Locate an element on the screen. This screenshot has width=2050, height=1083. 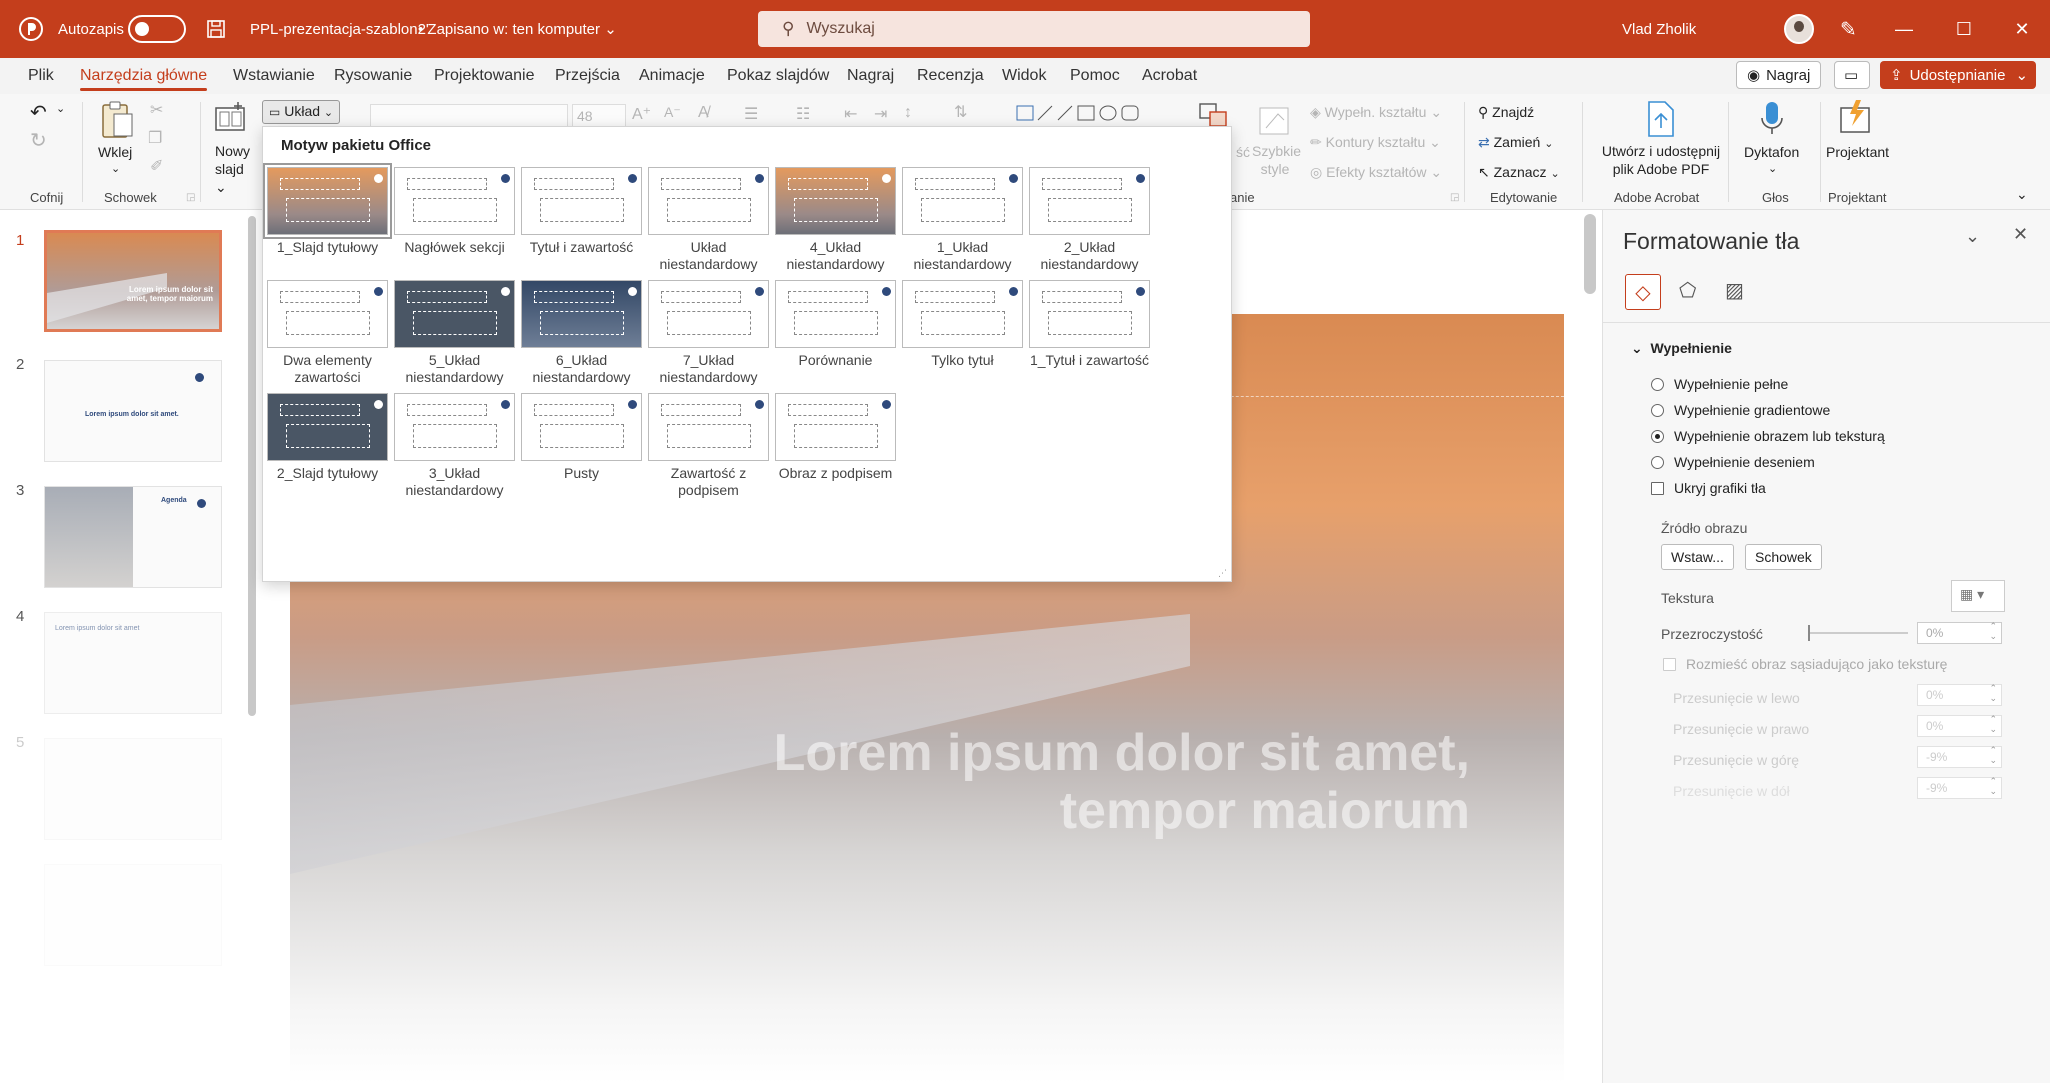
slide-thumbnail-3: Agenda is located at coordinates (133, 537).